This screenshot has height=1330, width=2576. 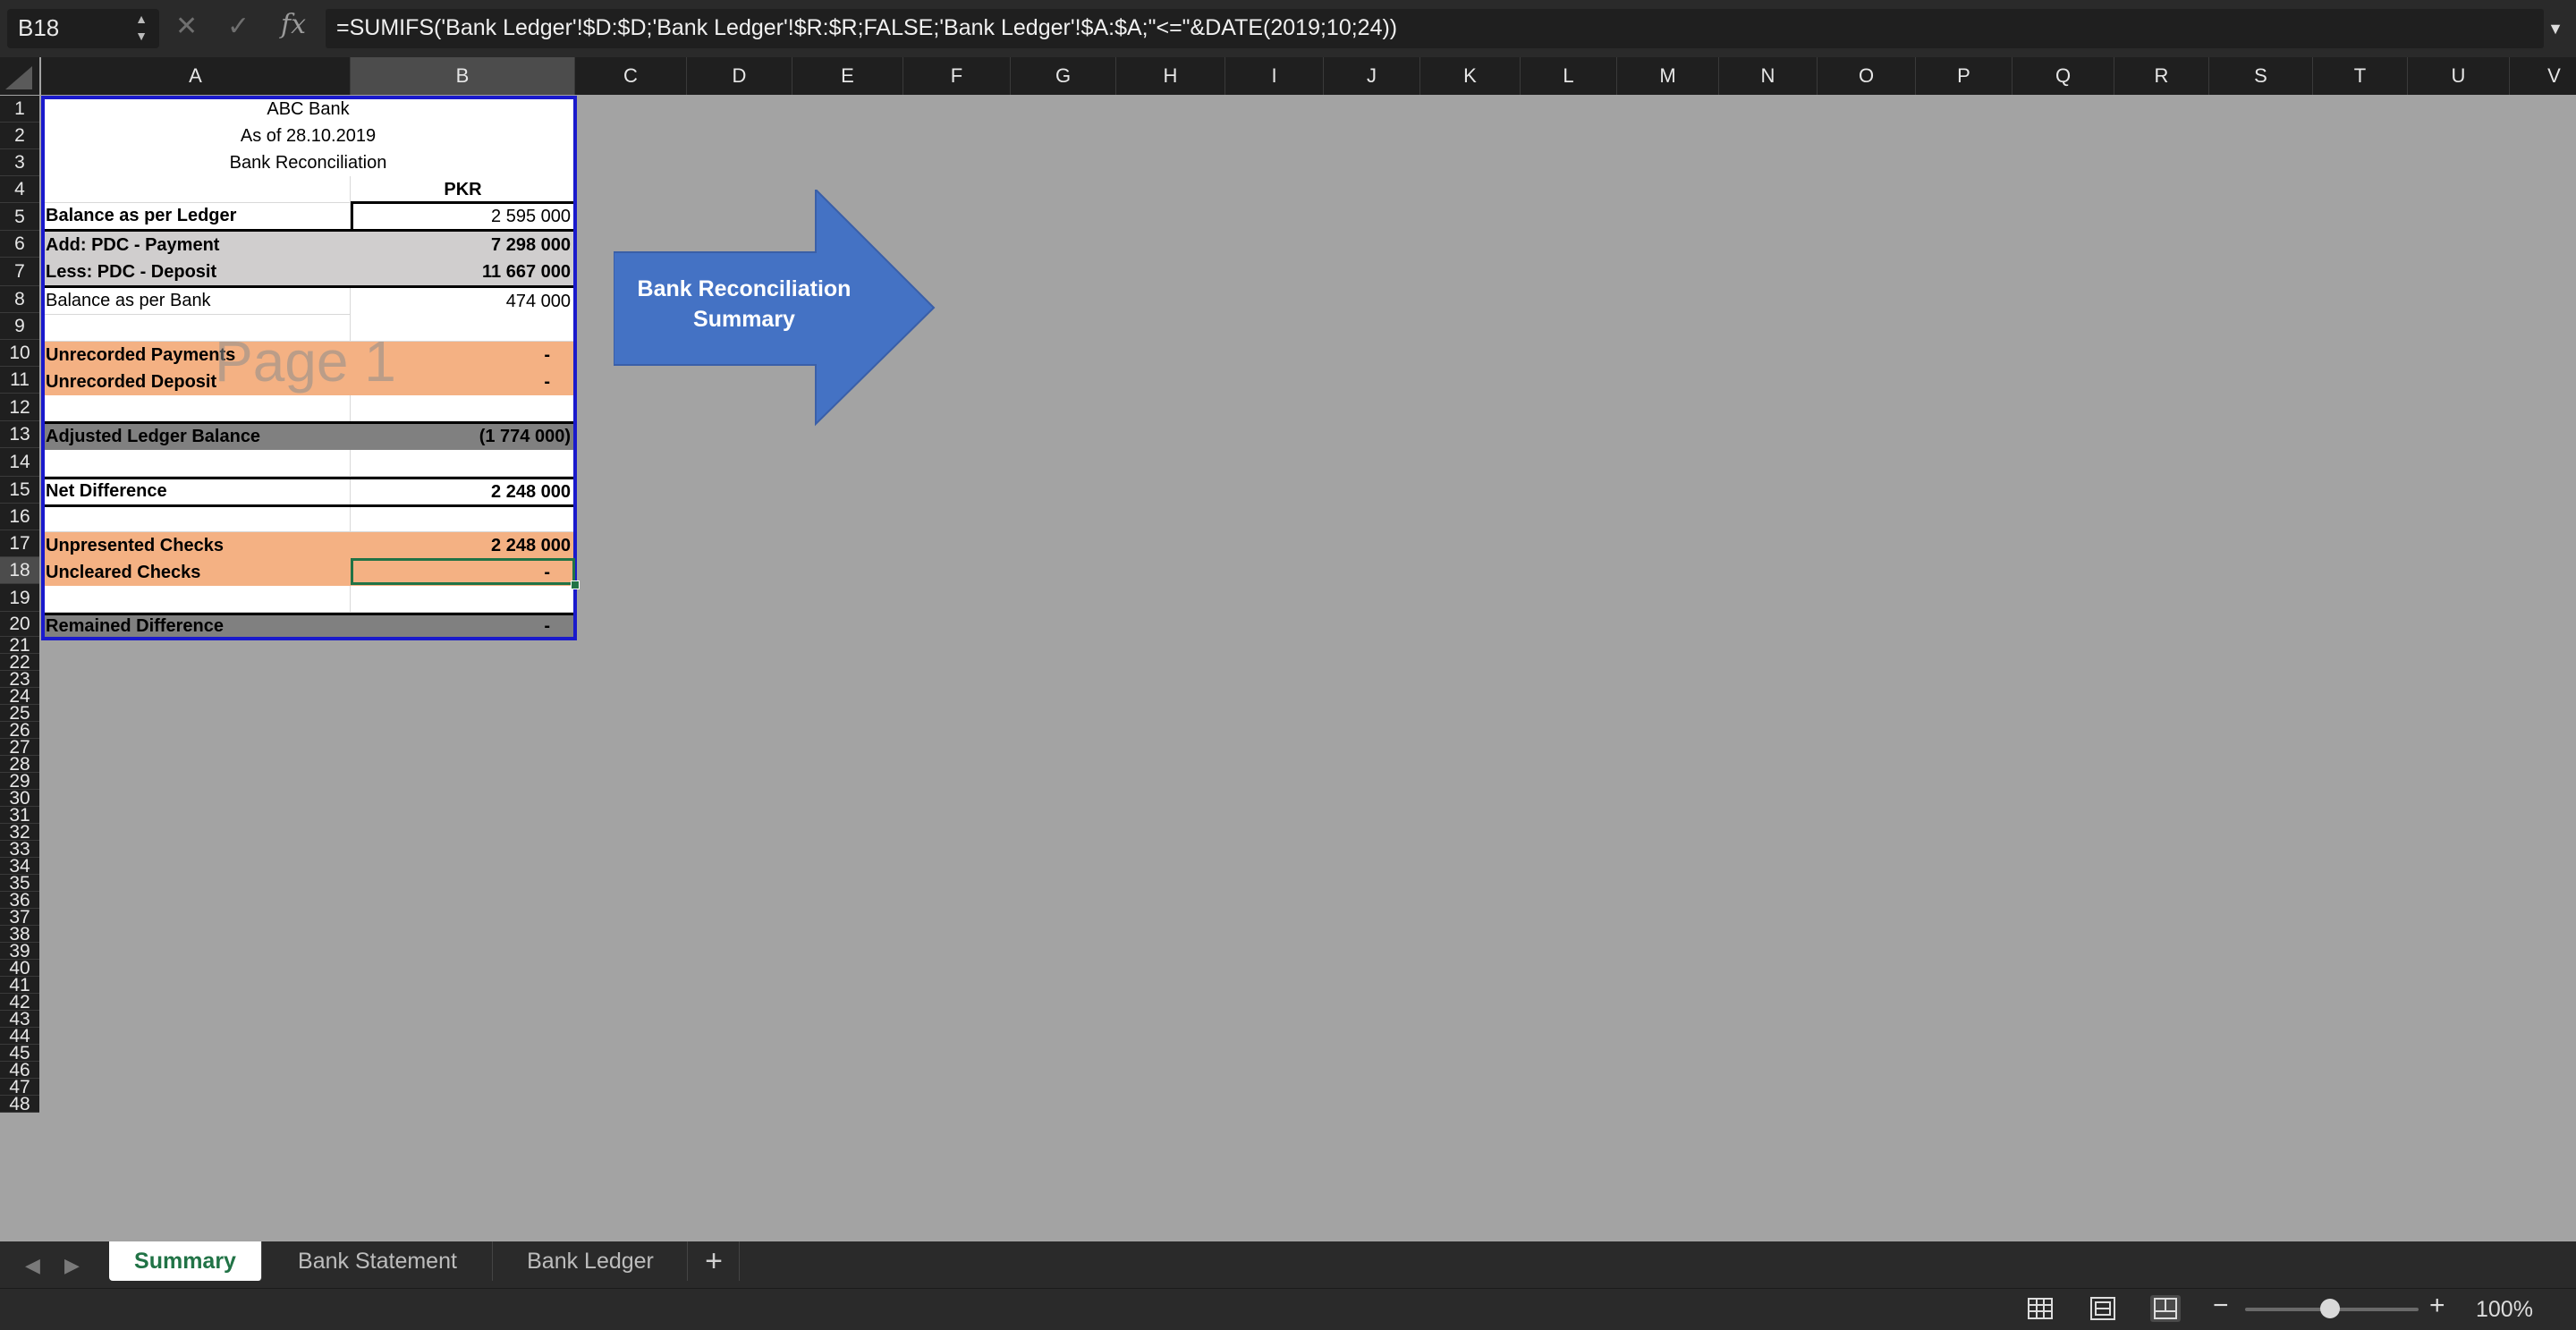 What do you see at coordinates (196, 216) in the screenshot?
I see `balance-ledger-label: Balance as per Ledger` at bounding box center [196, 216].